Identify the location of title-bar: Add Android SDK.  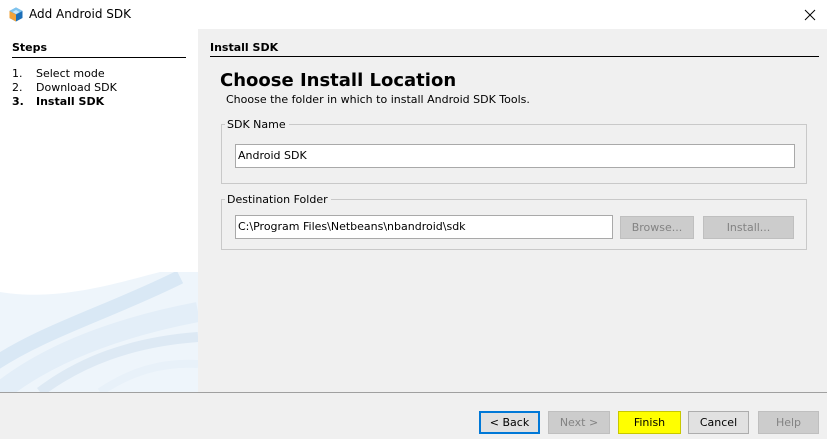
(413, 14).